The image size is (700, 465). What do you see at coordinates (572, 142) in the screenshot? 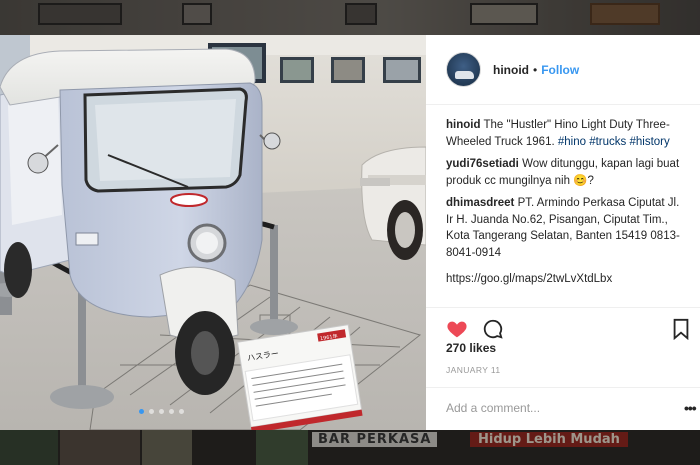
I see `hashtag-link: #hino` at bounding box center [572, 142].